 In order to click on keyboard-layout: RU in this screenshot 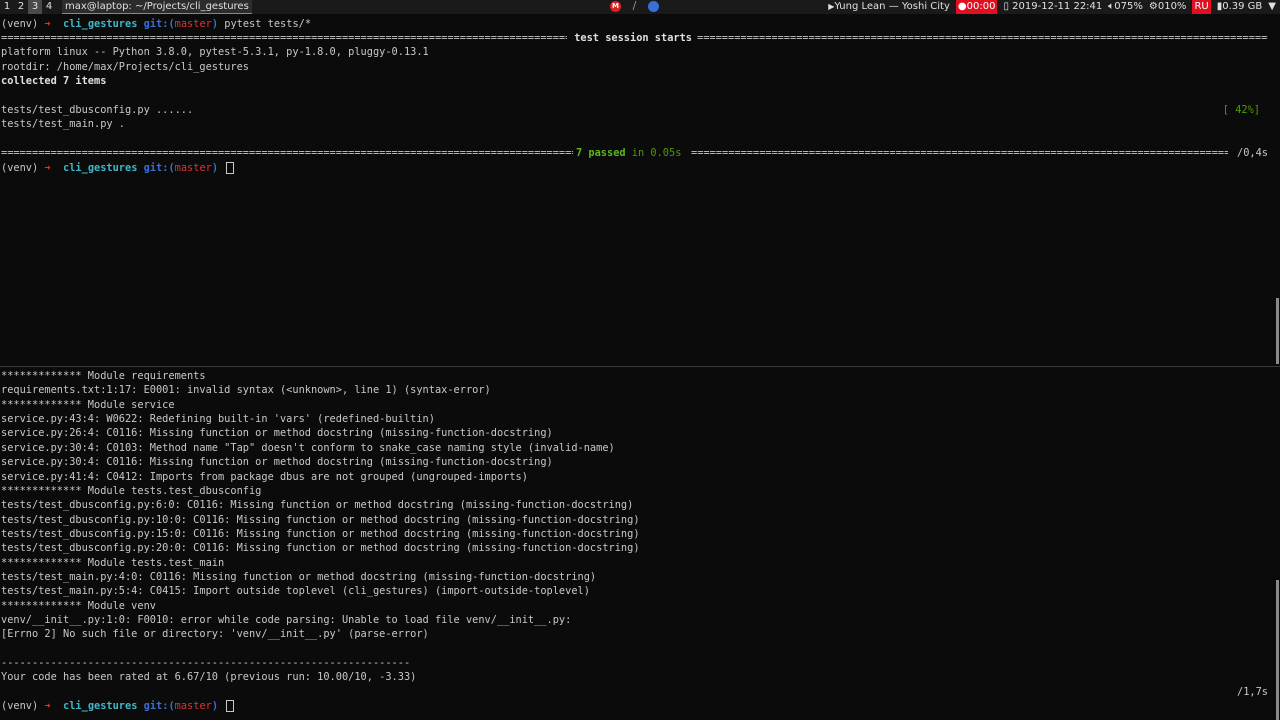, I will do `click(1201, 7)`.